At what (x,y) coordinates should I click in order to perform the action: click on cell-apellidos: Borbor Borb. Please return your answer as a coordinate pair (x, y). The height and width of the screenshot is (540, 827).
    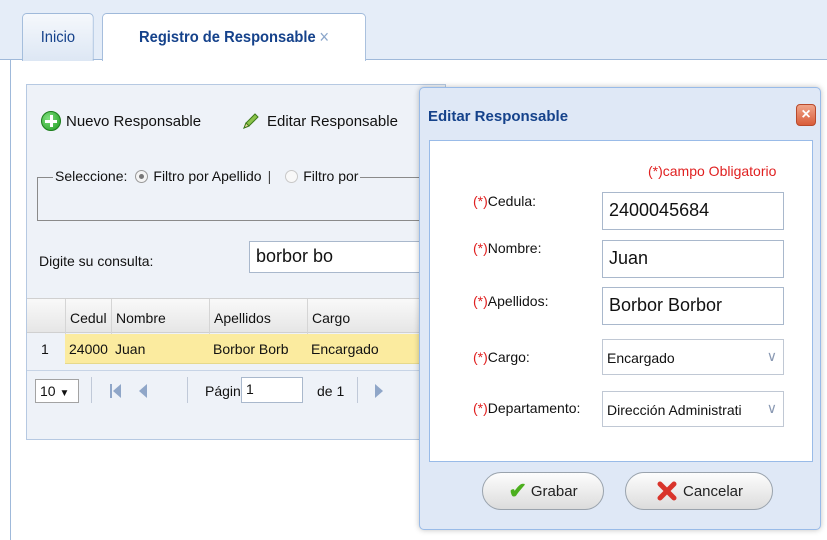
    Looking at the image, I should click on (251, 349).